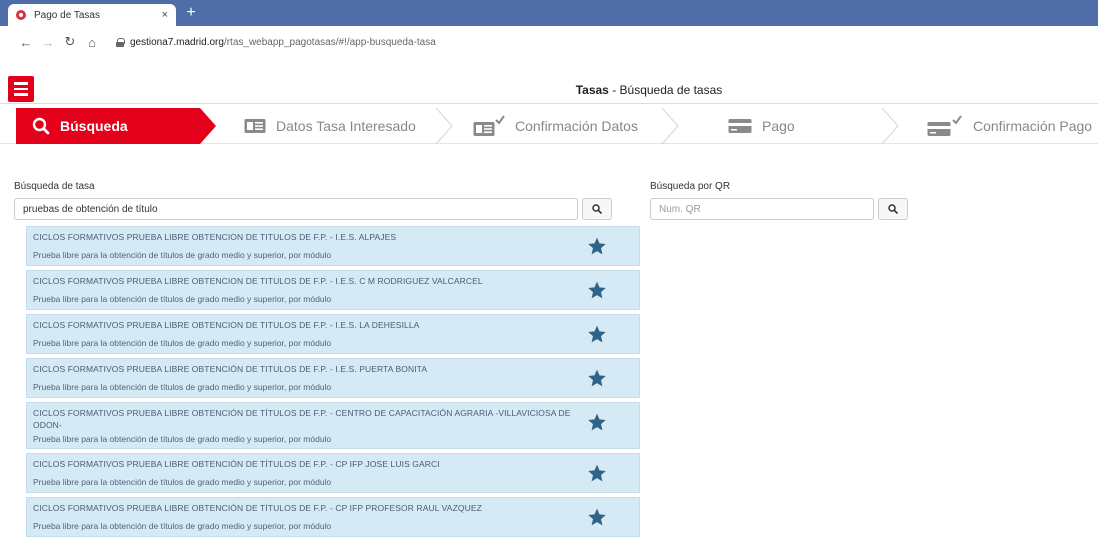  What do you see at coordinates (665, 90) in the screenshot?
I see `page-title-rest: - Búsqueda de tasas` at bounding box center [665, 90].